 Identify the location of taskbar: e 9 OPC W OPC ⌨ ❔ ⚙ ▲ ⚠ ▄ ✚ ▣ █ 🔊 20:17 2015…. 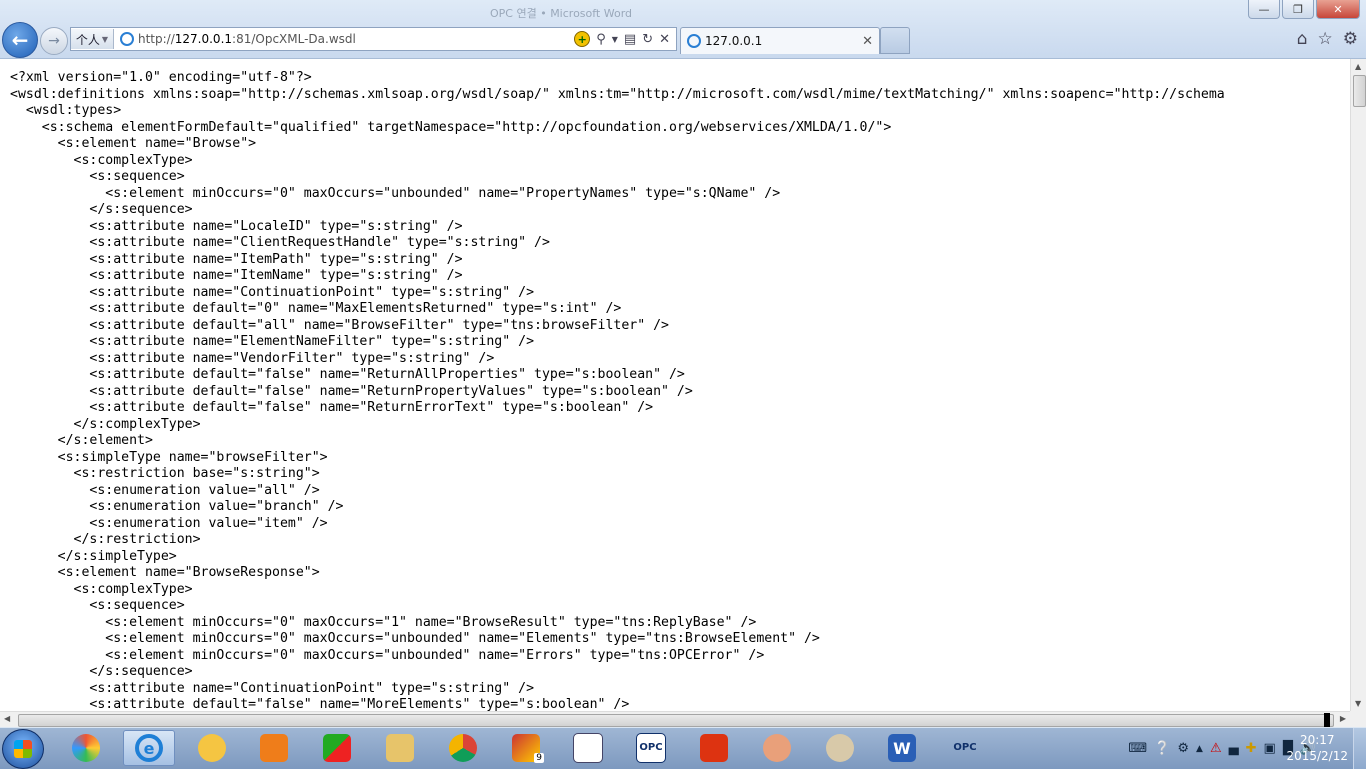
(683, 748).